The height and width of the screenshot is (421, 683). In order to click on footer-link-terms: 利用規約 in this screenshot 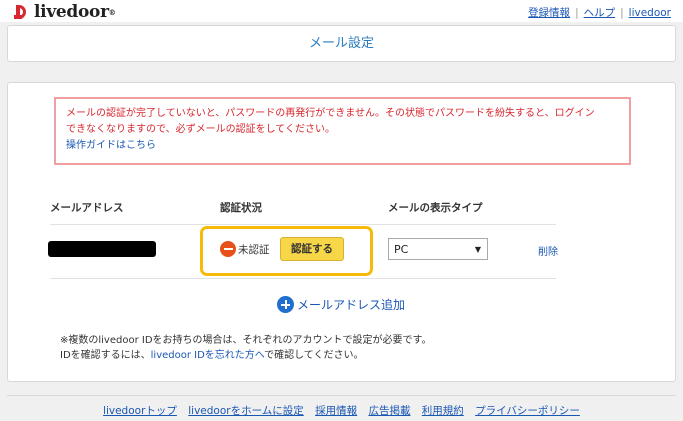, I will do `click(443, 411)`.